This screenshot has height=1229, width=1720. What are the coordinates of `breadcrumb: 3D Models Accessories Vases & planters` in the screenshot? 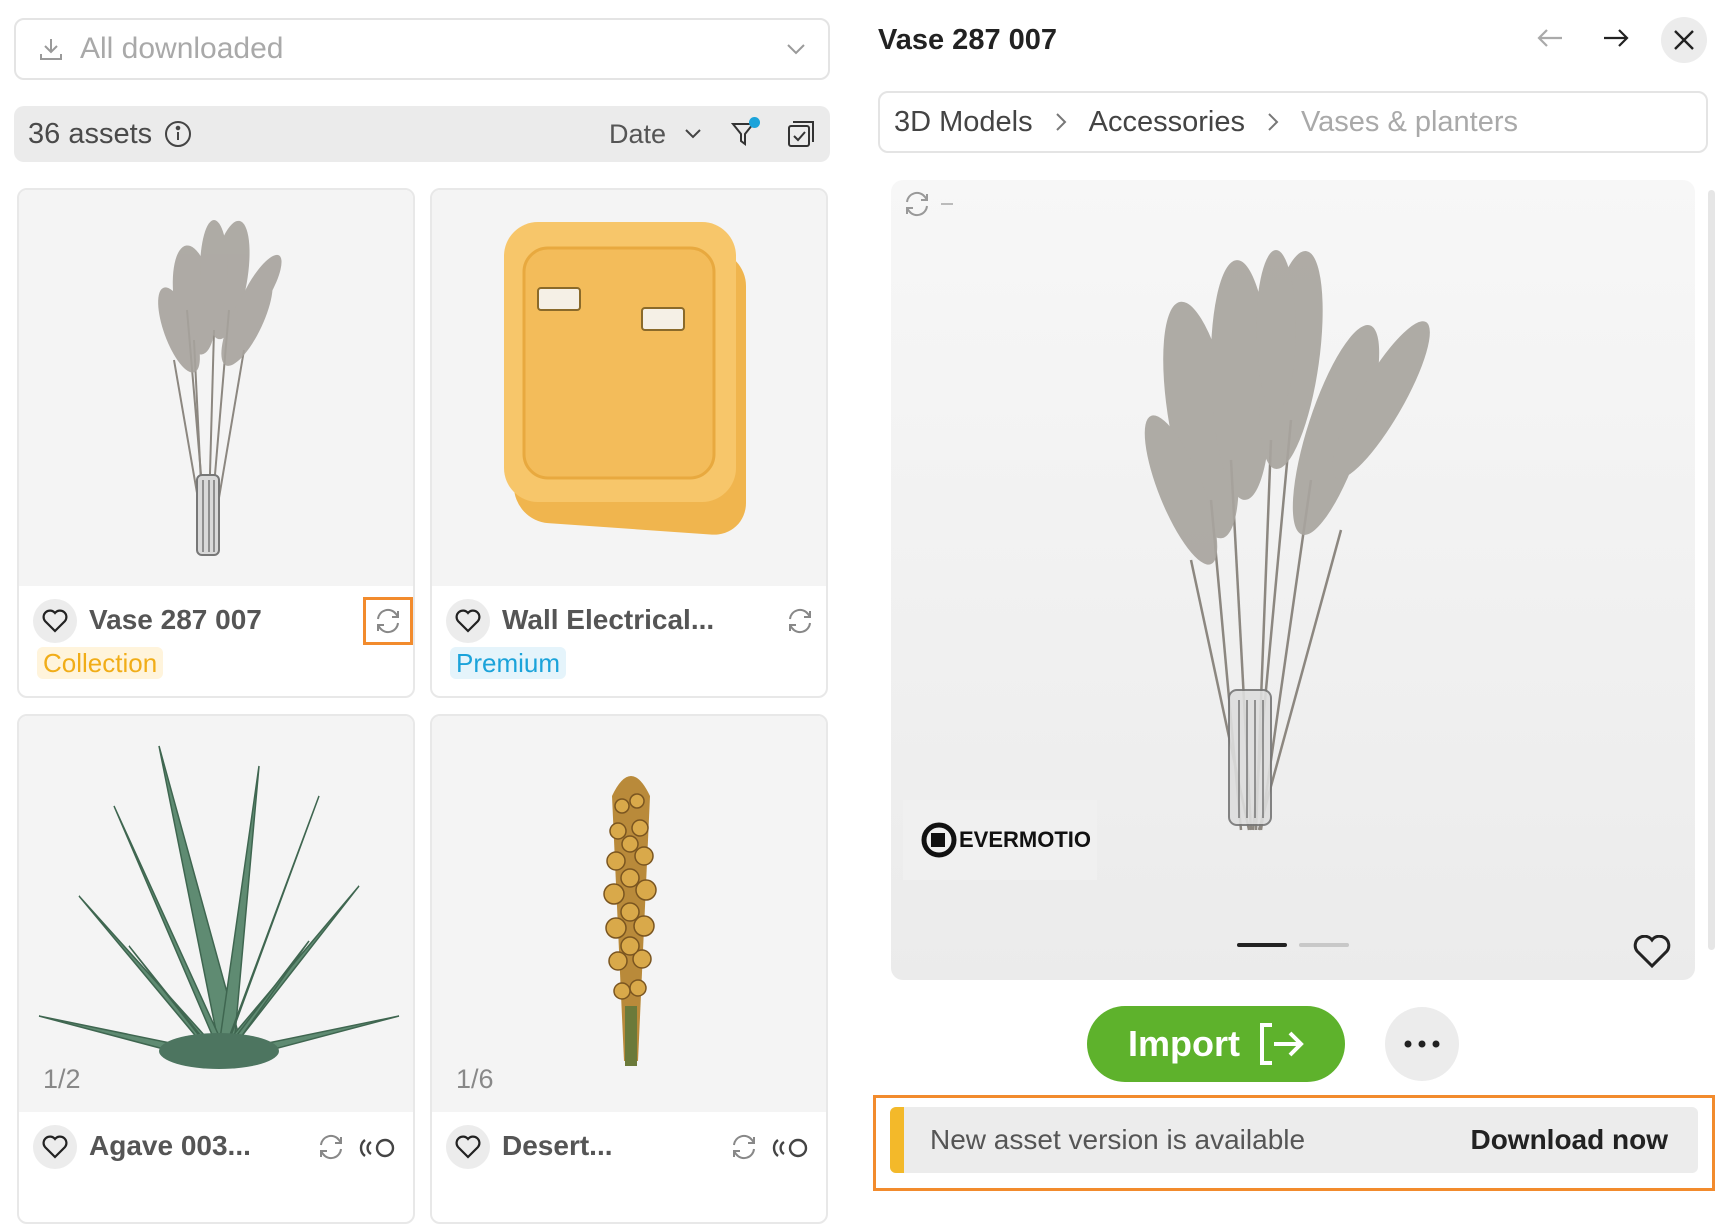 It's located at (1293, 122).